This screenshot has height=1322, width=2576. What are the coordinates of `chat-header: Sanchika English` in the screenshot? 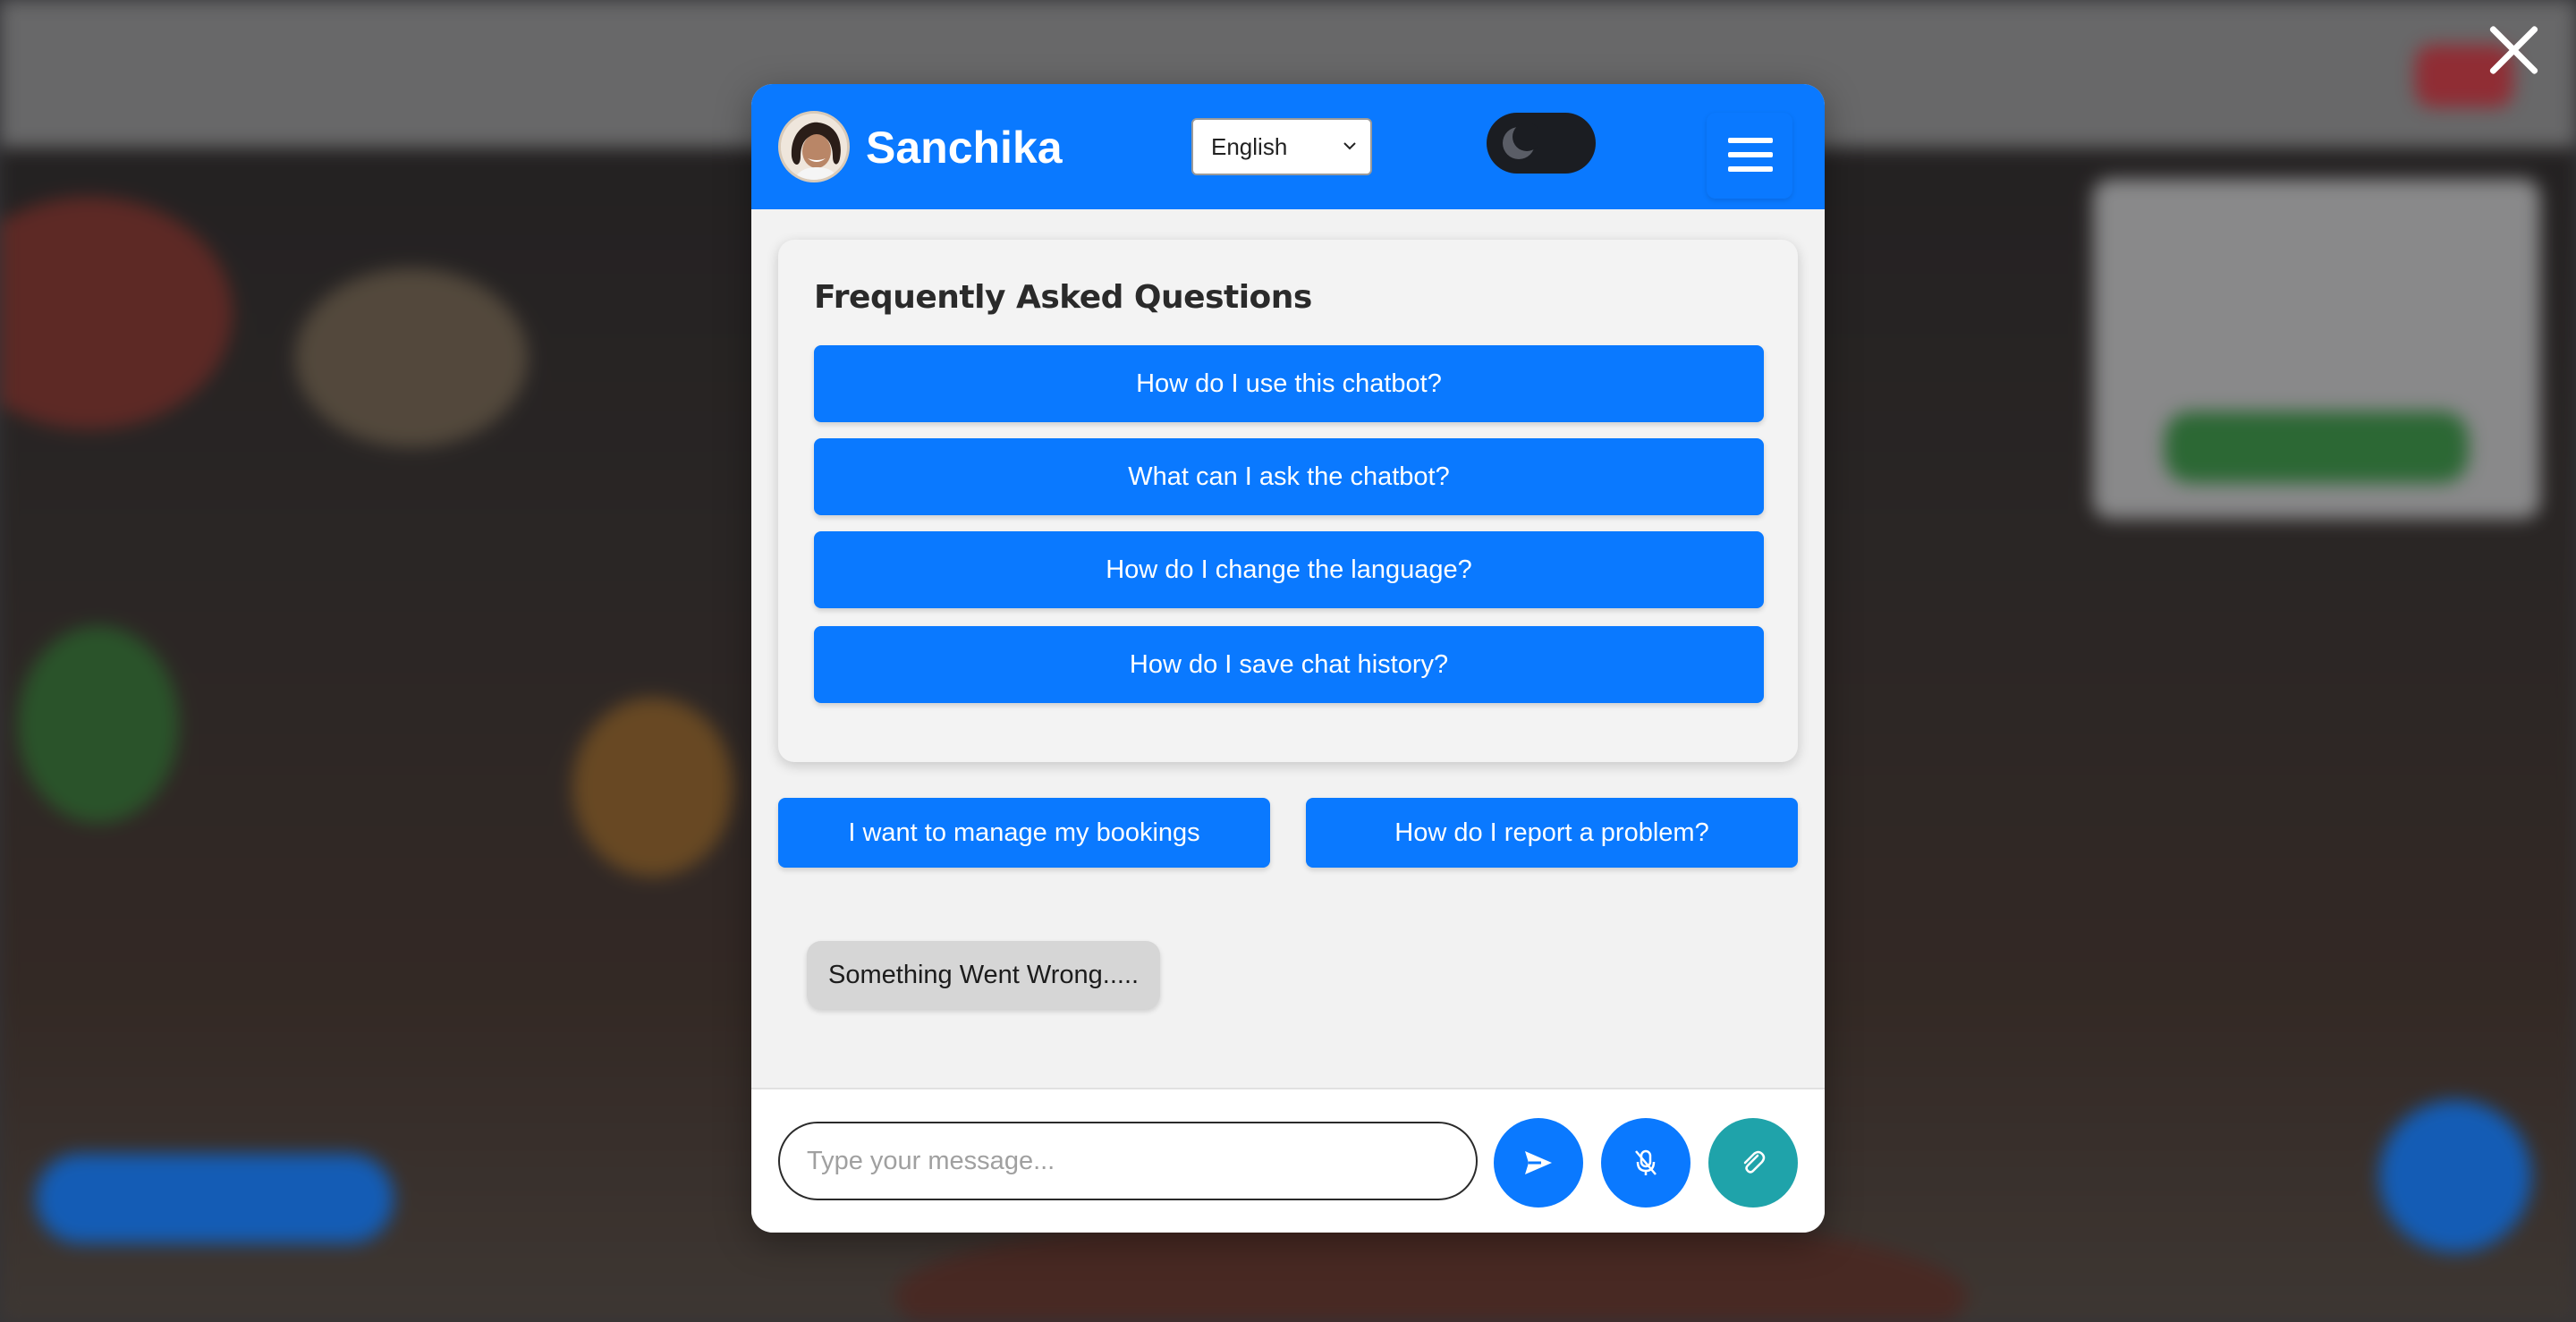 It's located at (1288, 146).